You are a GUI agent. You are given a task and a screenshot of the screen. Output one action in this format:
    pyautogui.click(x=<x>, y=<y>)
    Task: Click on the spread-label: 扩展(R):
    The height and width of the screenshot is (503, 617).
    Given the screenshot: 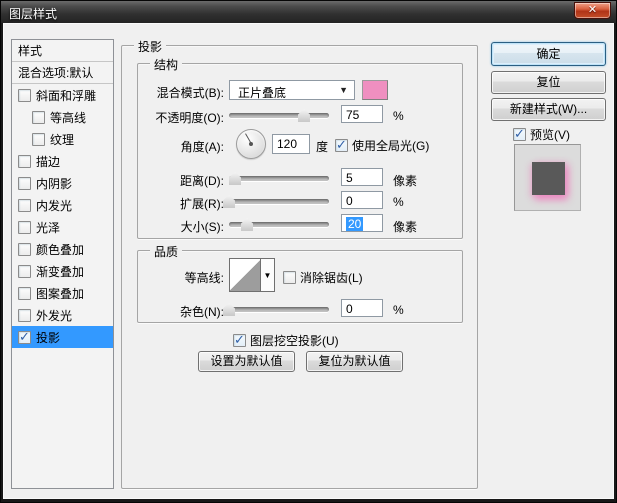 What is the action you would take?
    pyautogui.click(x=202, y=204)
    